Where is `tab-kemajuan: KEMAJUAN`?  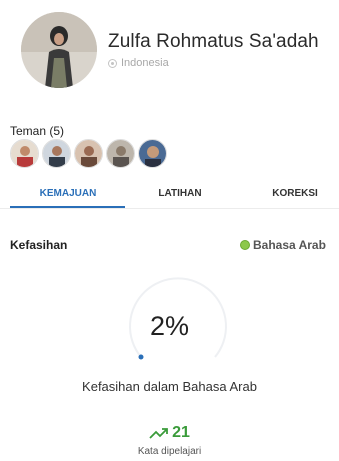
tab-kemajuan: KEMAJUAN is located at coordinates (68, 193).